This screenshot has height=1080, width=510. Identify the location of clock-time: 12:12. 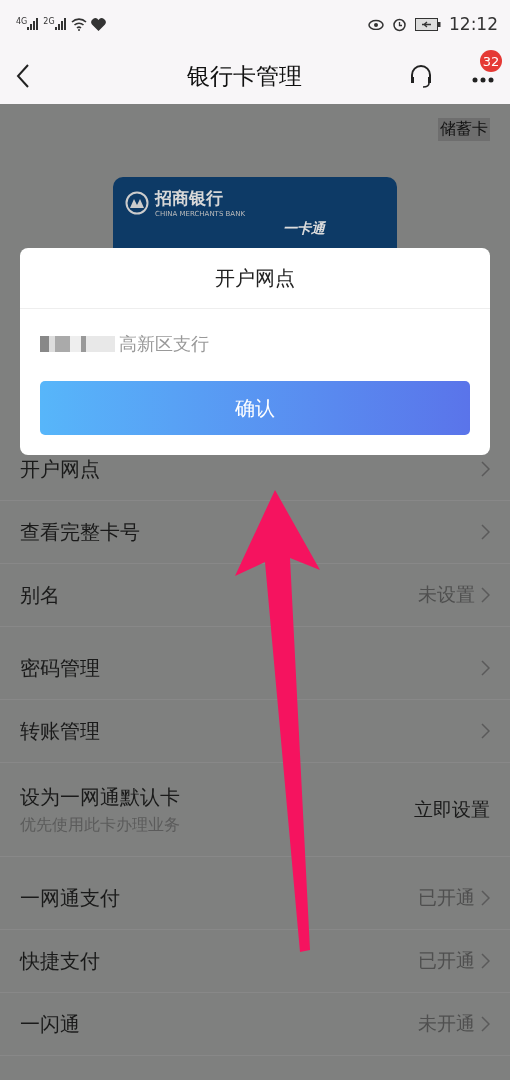
(473, 24).